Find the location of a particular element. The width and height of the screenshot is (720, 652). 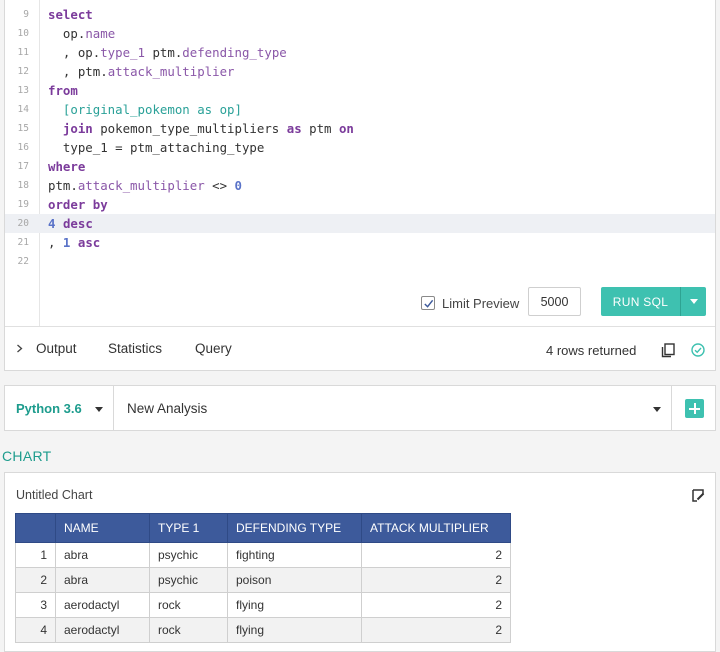

copy-icon is located at coordinates (668, 350).